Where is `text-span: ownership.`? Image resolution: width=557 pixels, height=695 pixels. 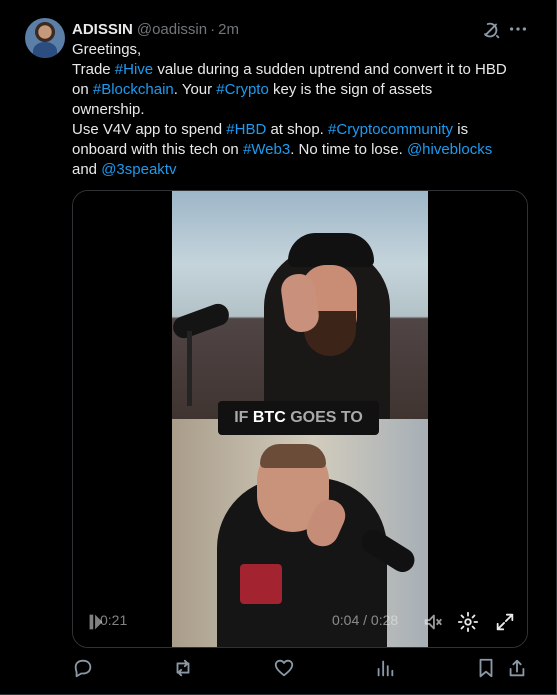 text-span: ownership. is located at coordinates (108, 109).